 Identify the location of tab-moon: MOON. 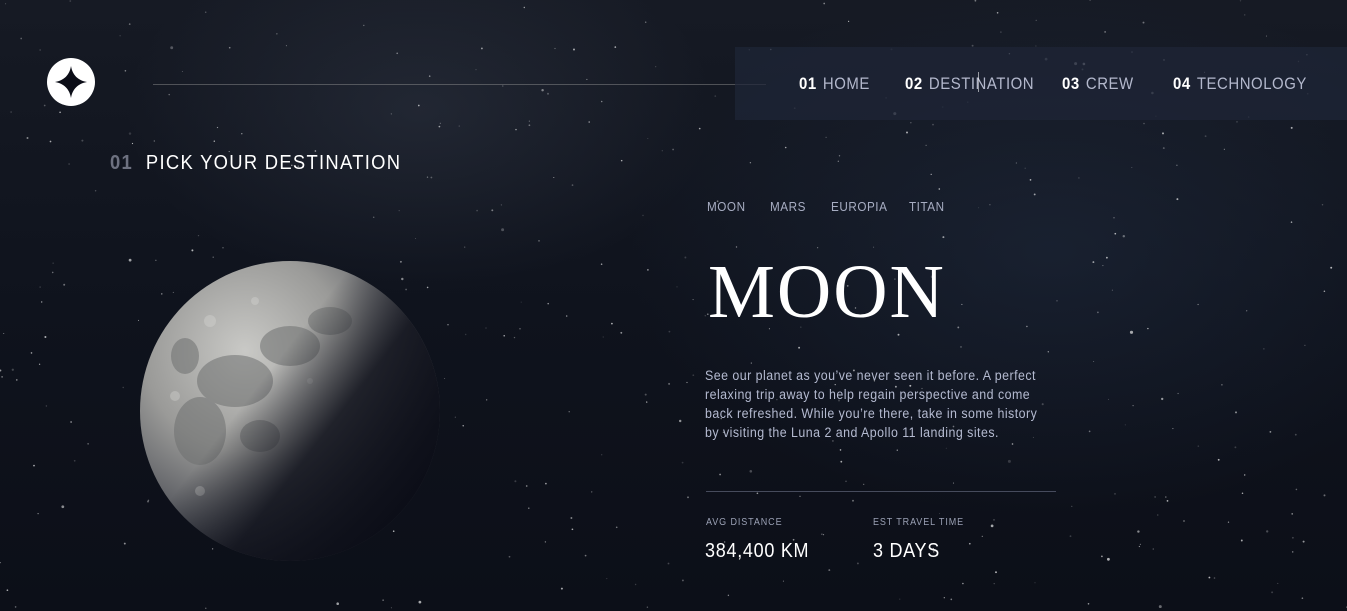
(726, 206).